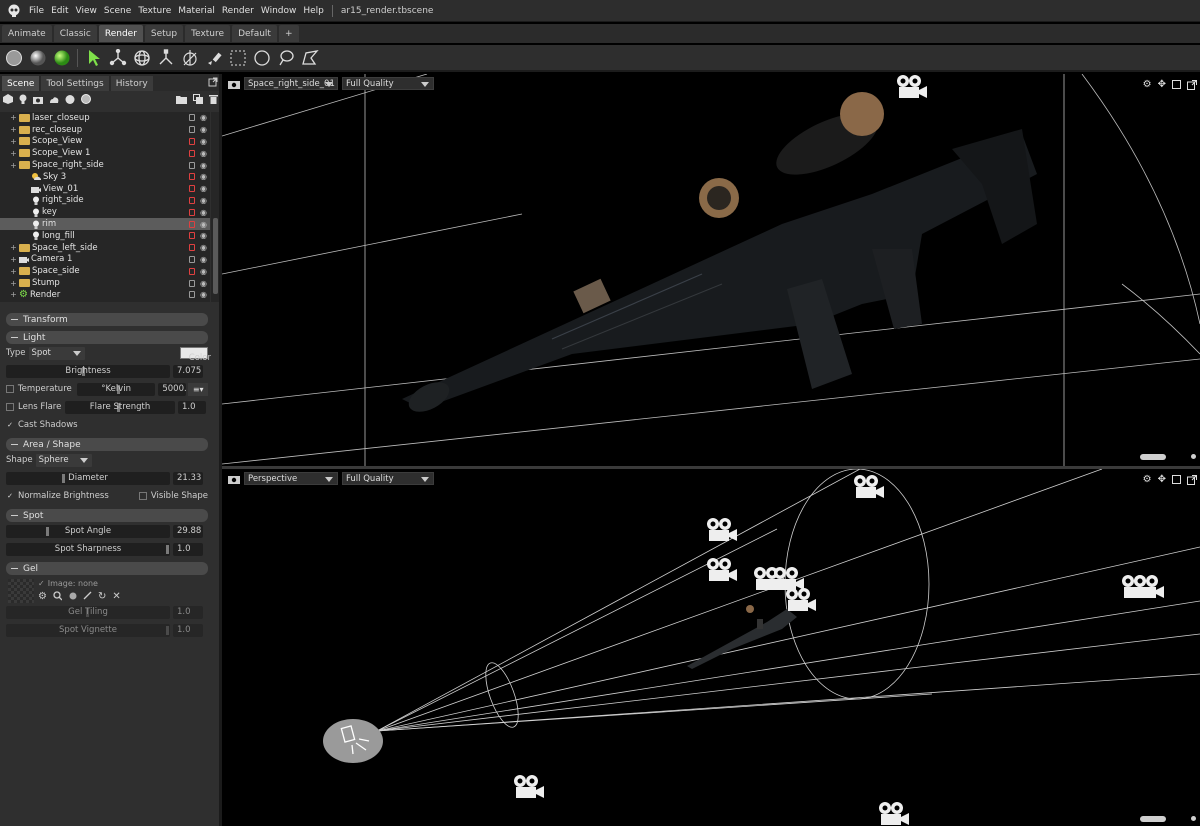 The width and height of the screenshot is (1200, 826). I want to click on select-arrow-icon, so click(93, 57).